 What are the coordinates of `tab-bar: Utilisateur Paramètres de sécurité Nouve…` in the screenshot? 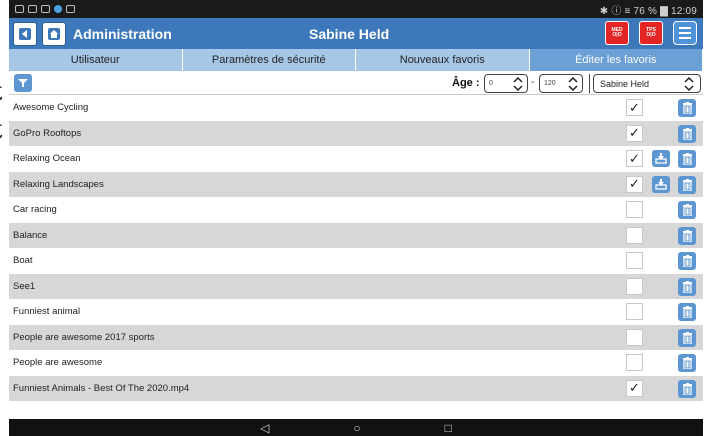 It's located at (356, 60).